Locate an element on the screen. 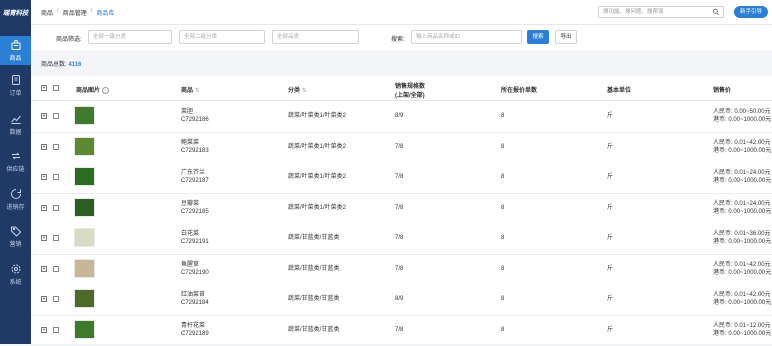 The image size is (772, 346). product-type-select: 全部品类 is located at coordinates (315, 37).